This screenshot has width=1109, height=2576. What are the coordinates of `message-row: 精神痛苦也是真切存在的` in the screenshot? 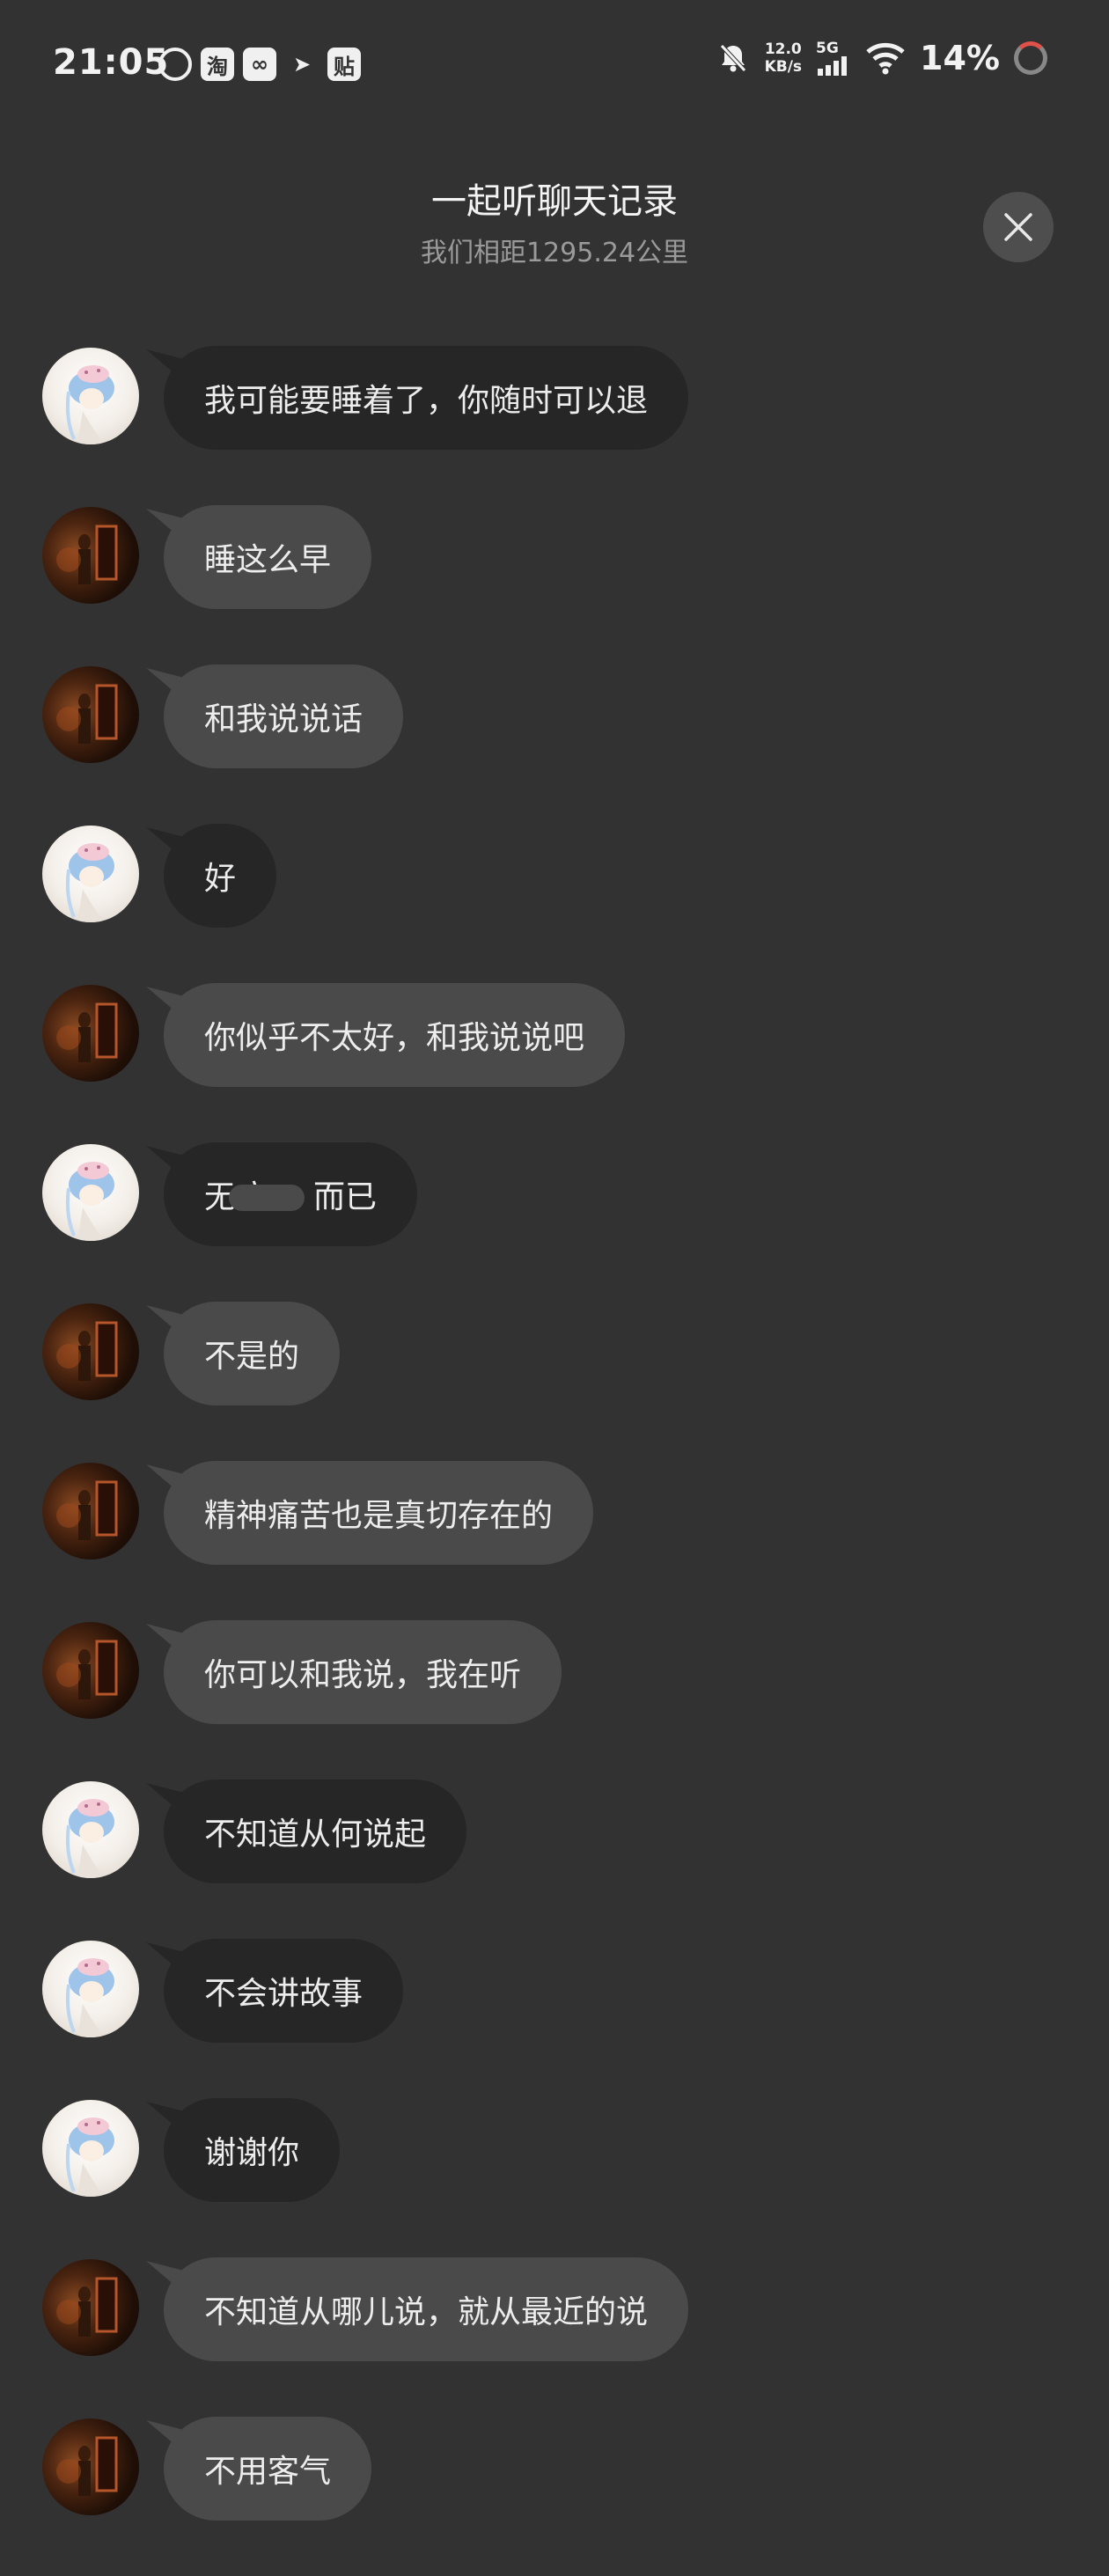 It's located at (554, 1540).